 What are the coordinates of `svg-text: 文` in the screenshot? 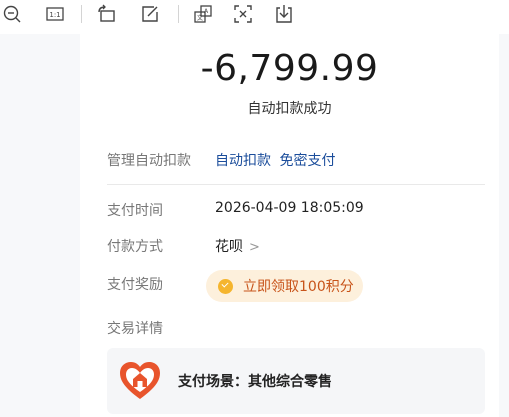 It's located at (200, 18).